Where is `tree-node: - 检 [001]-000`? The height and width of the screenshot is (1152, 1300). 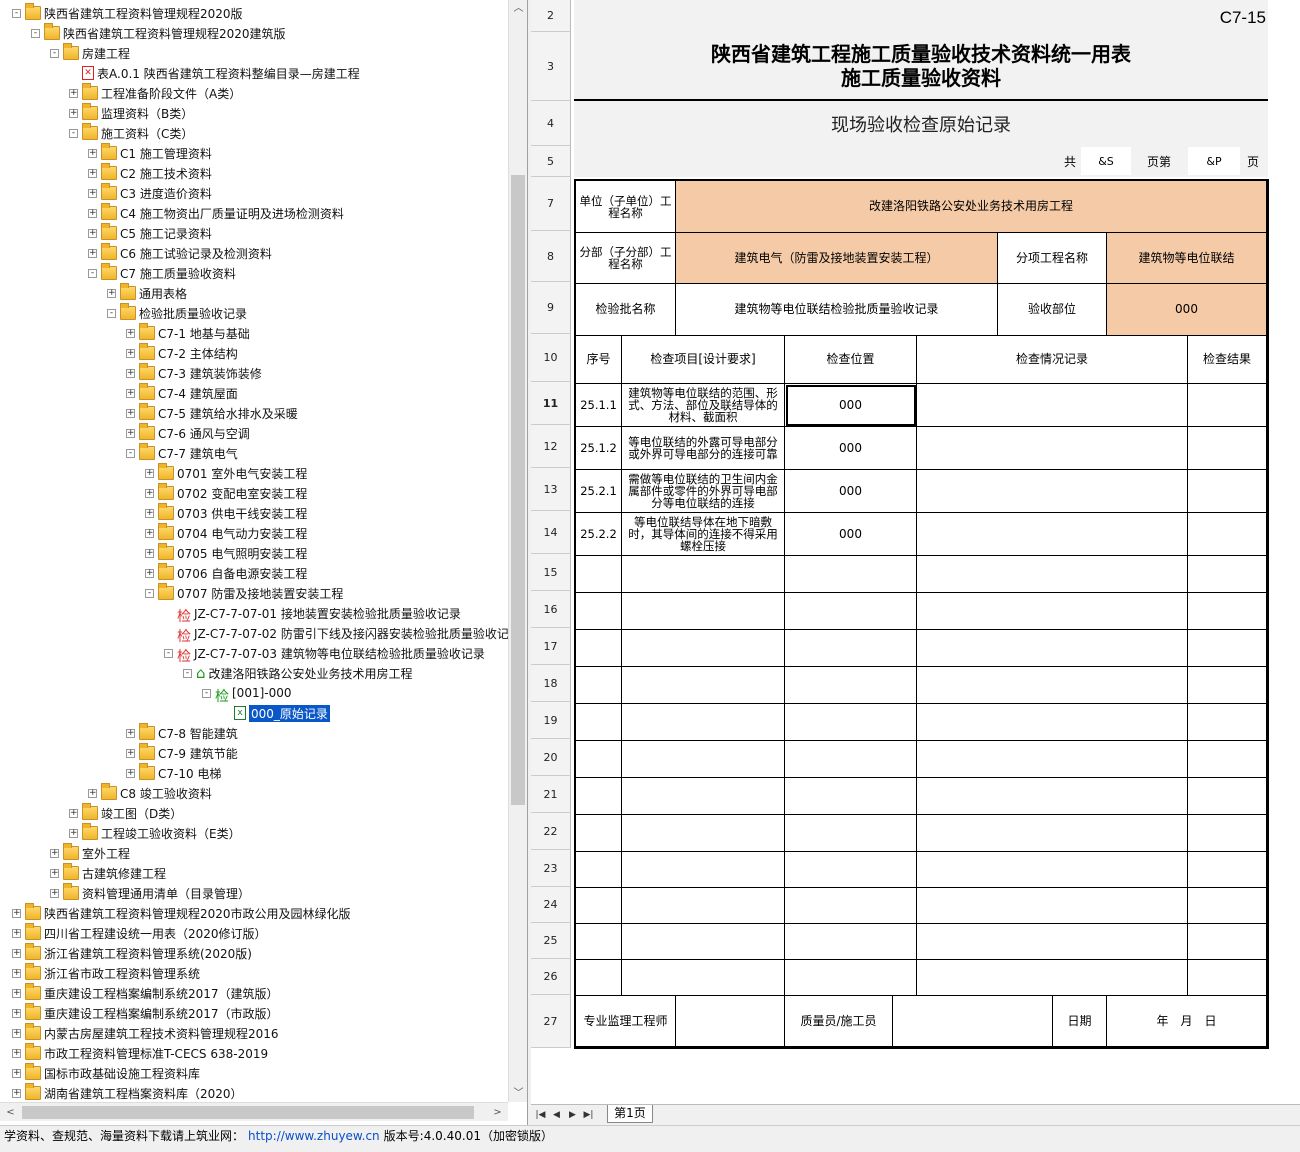 tree-node: - 检 [001]-000 is located at coordinates (247, 694).